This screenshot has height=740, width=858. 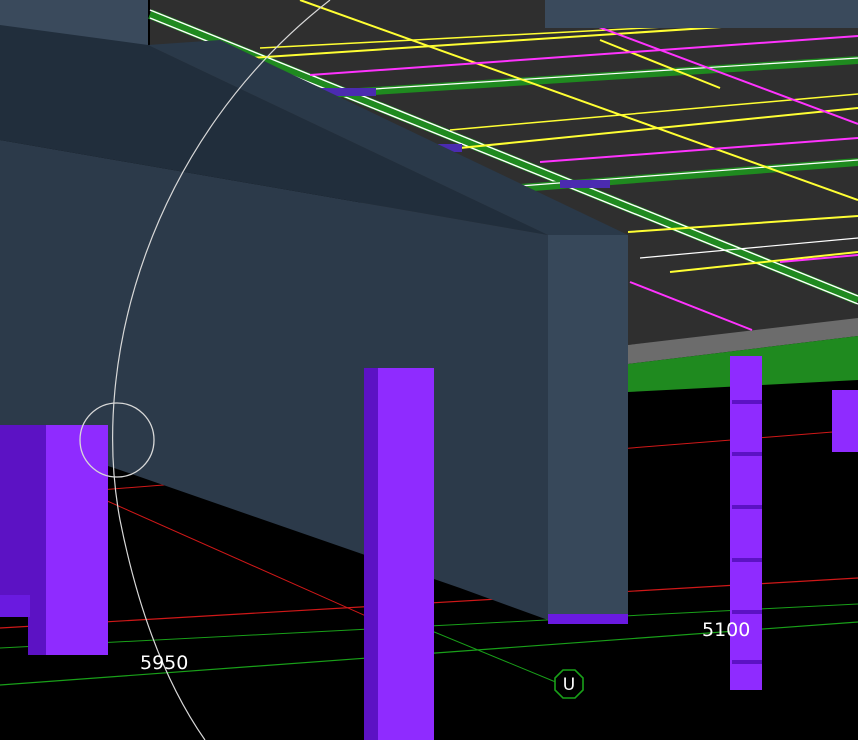 What do you see at coordinates (164, 663) in the screenshot?
I see `dimension-label-left: 5950` at bounding box center [164, 663].